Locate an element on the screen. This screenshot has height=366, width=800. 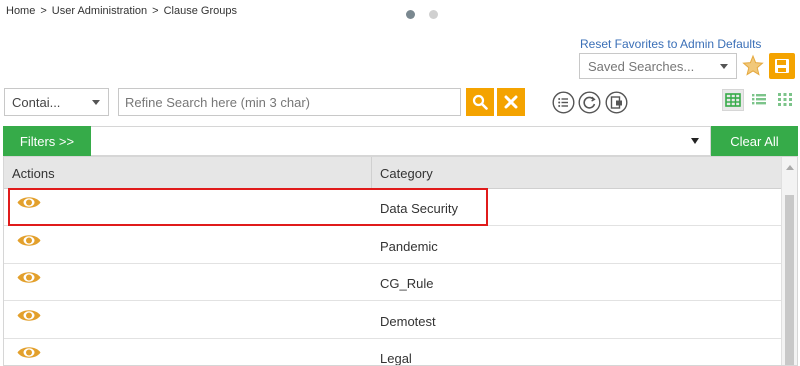
highlight-box is located at coordinates (248, 207).